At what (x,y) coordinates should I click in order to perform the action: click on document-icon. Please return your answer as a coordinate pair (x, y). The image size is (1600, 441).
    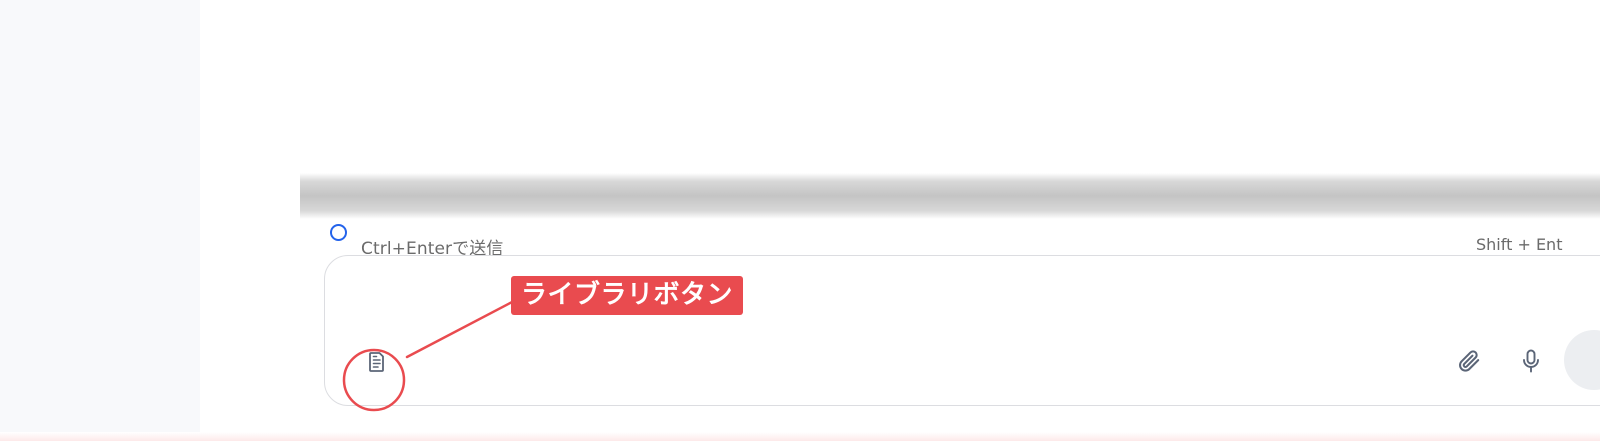
    Looking at the image, I should click on (376, 362).